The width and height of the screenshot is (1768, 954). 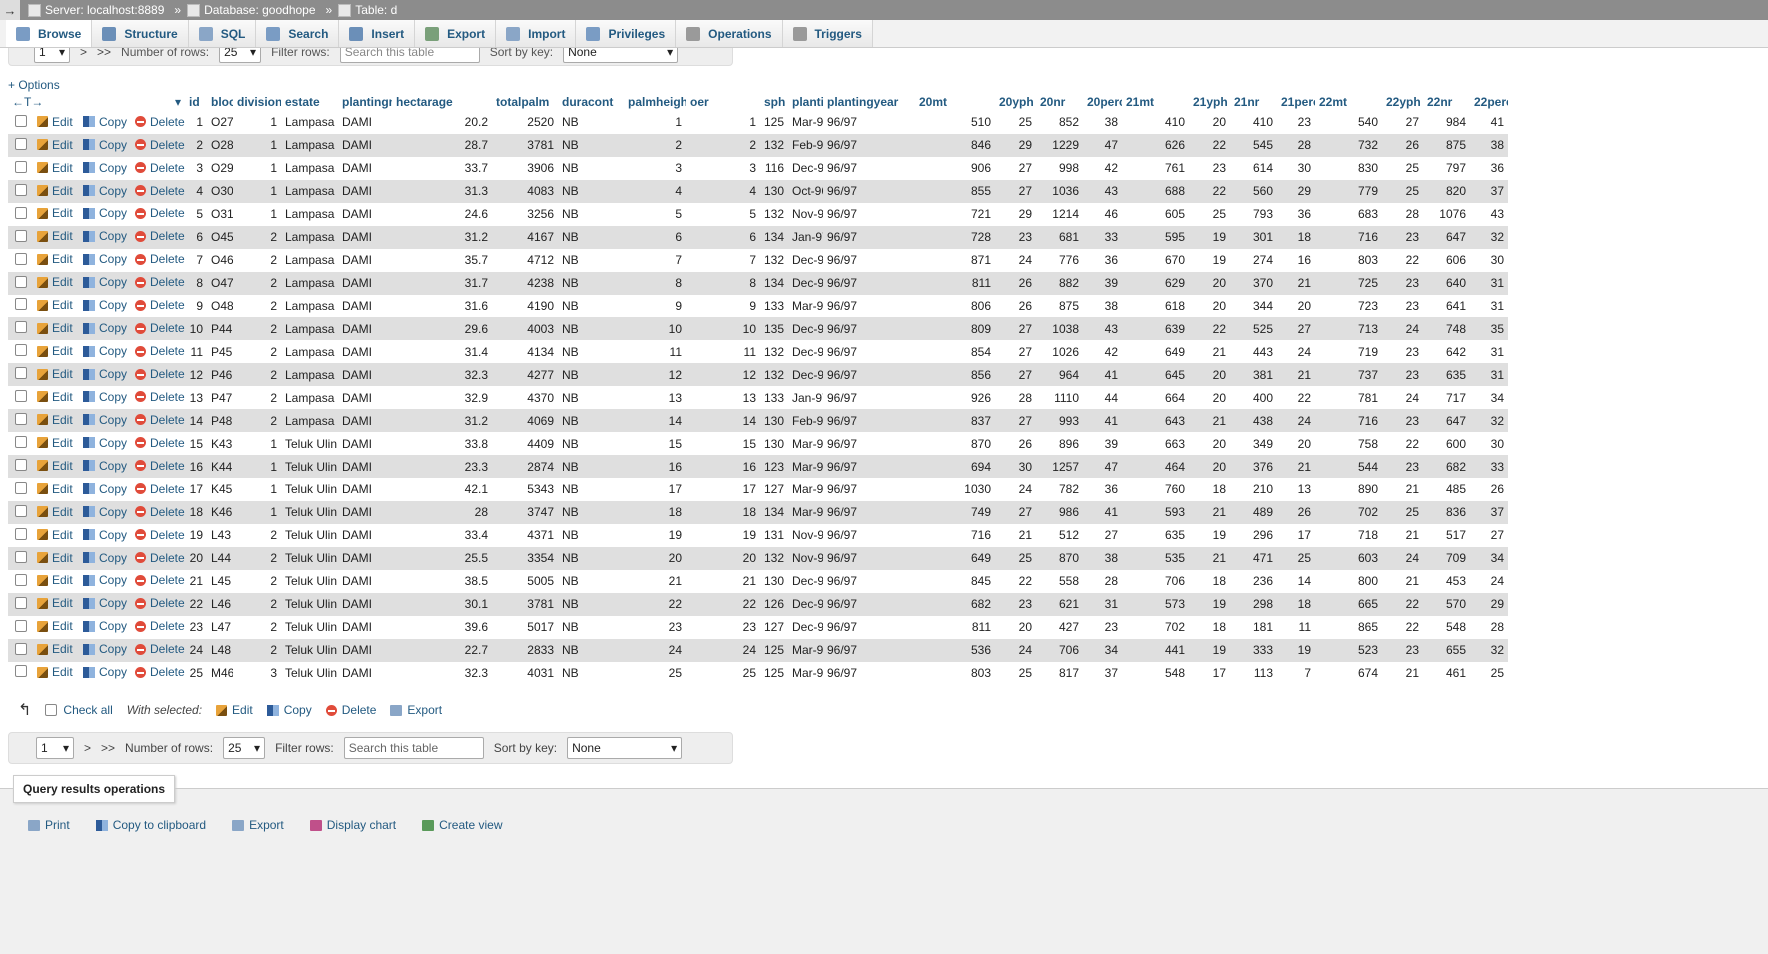 I want to click on cell-21mt: 761, so click(x=1155, y=168).